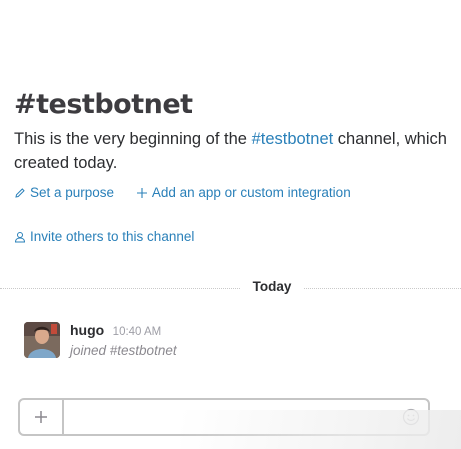 This screenshot has width=461, height=449. Describe the element at coordinates (123, 340) in the screenshot. I see `message-body: hugo 10:40 AM joined #testbotnet` at that location.